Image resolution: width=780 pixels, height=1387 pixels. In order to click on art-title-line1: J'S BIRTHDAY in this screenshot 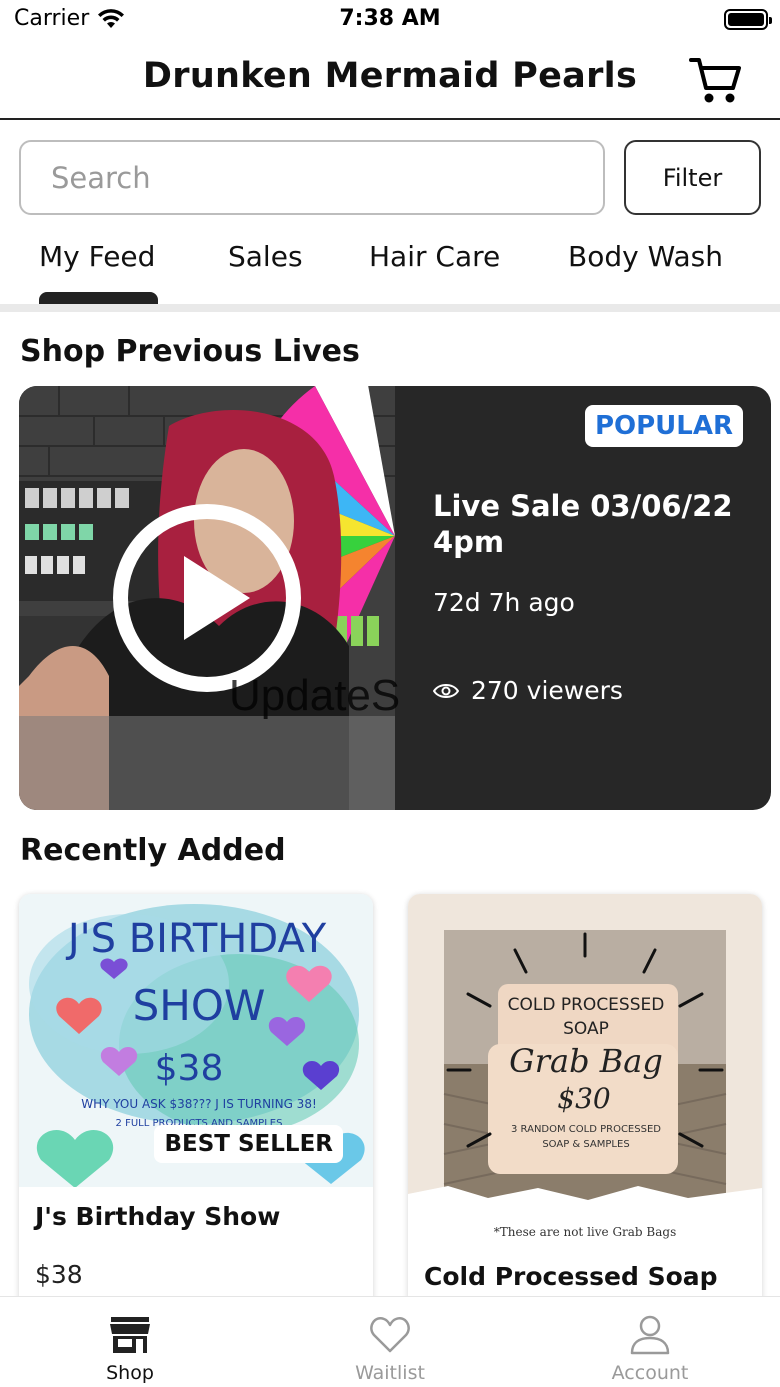, I will do `click(196, 939)`.